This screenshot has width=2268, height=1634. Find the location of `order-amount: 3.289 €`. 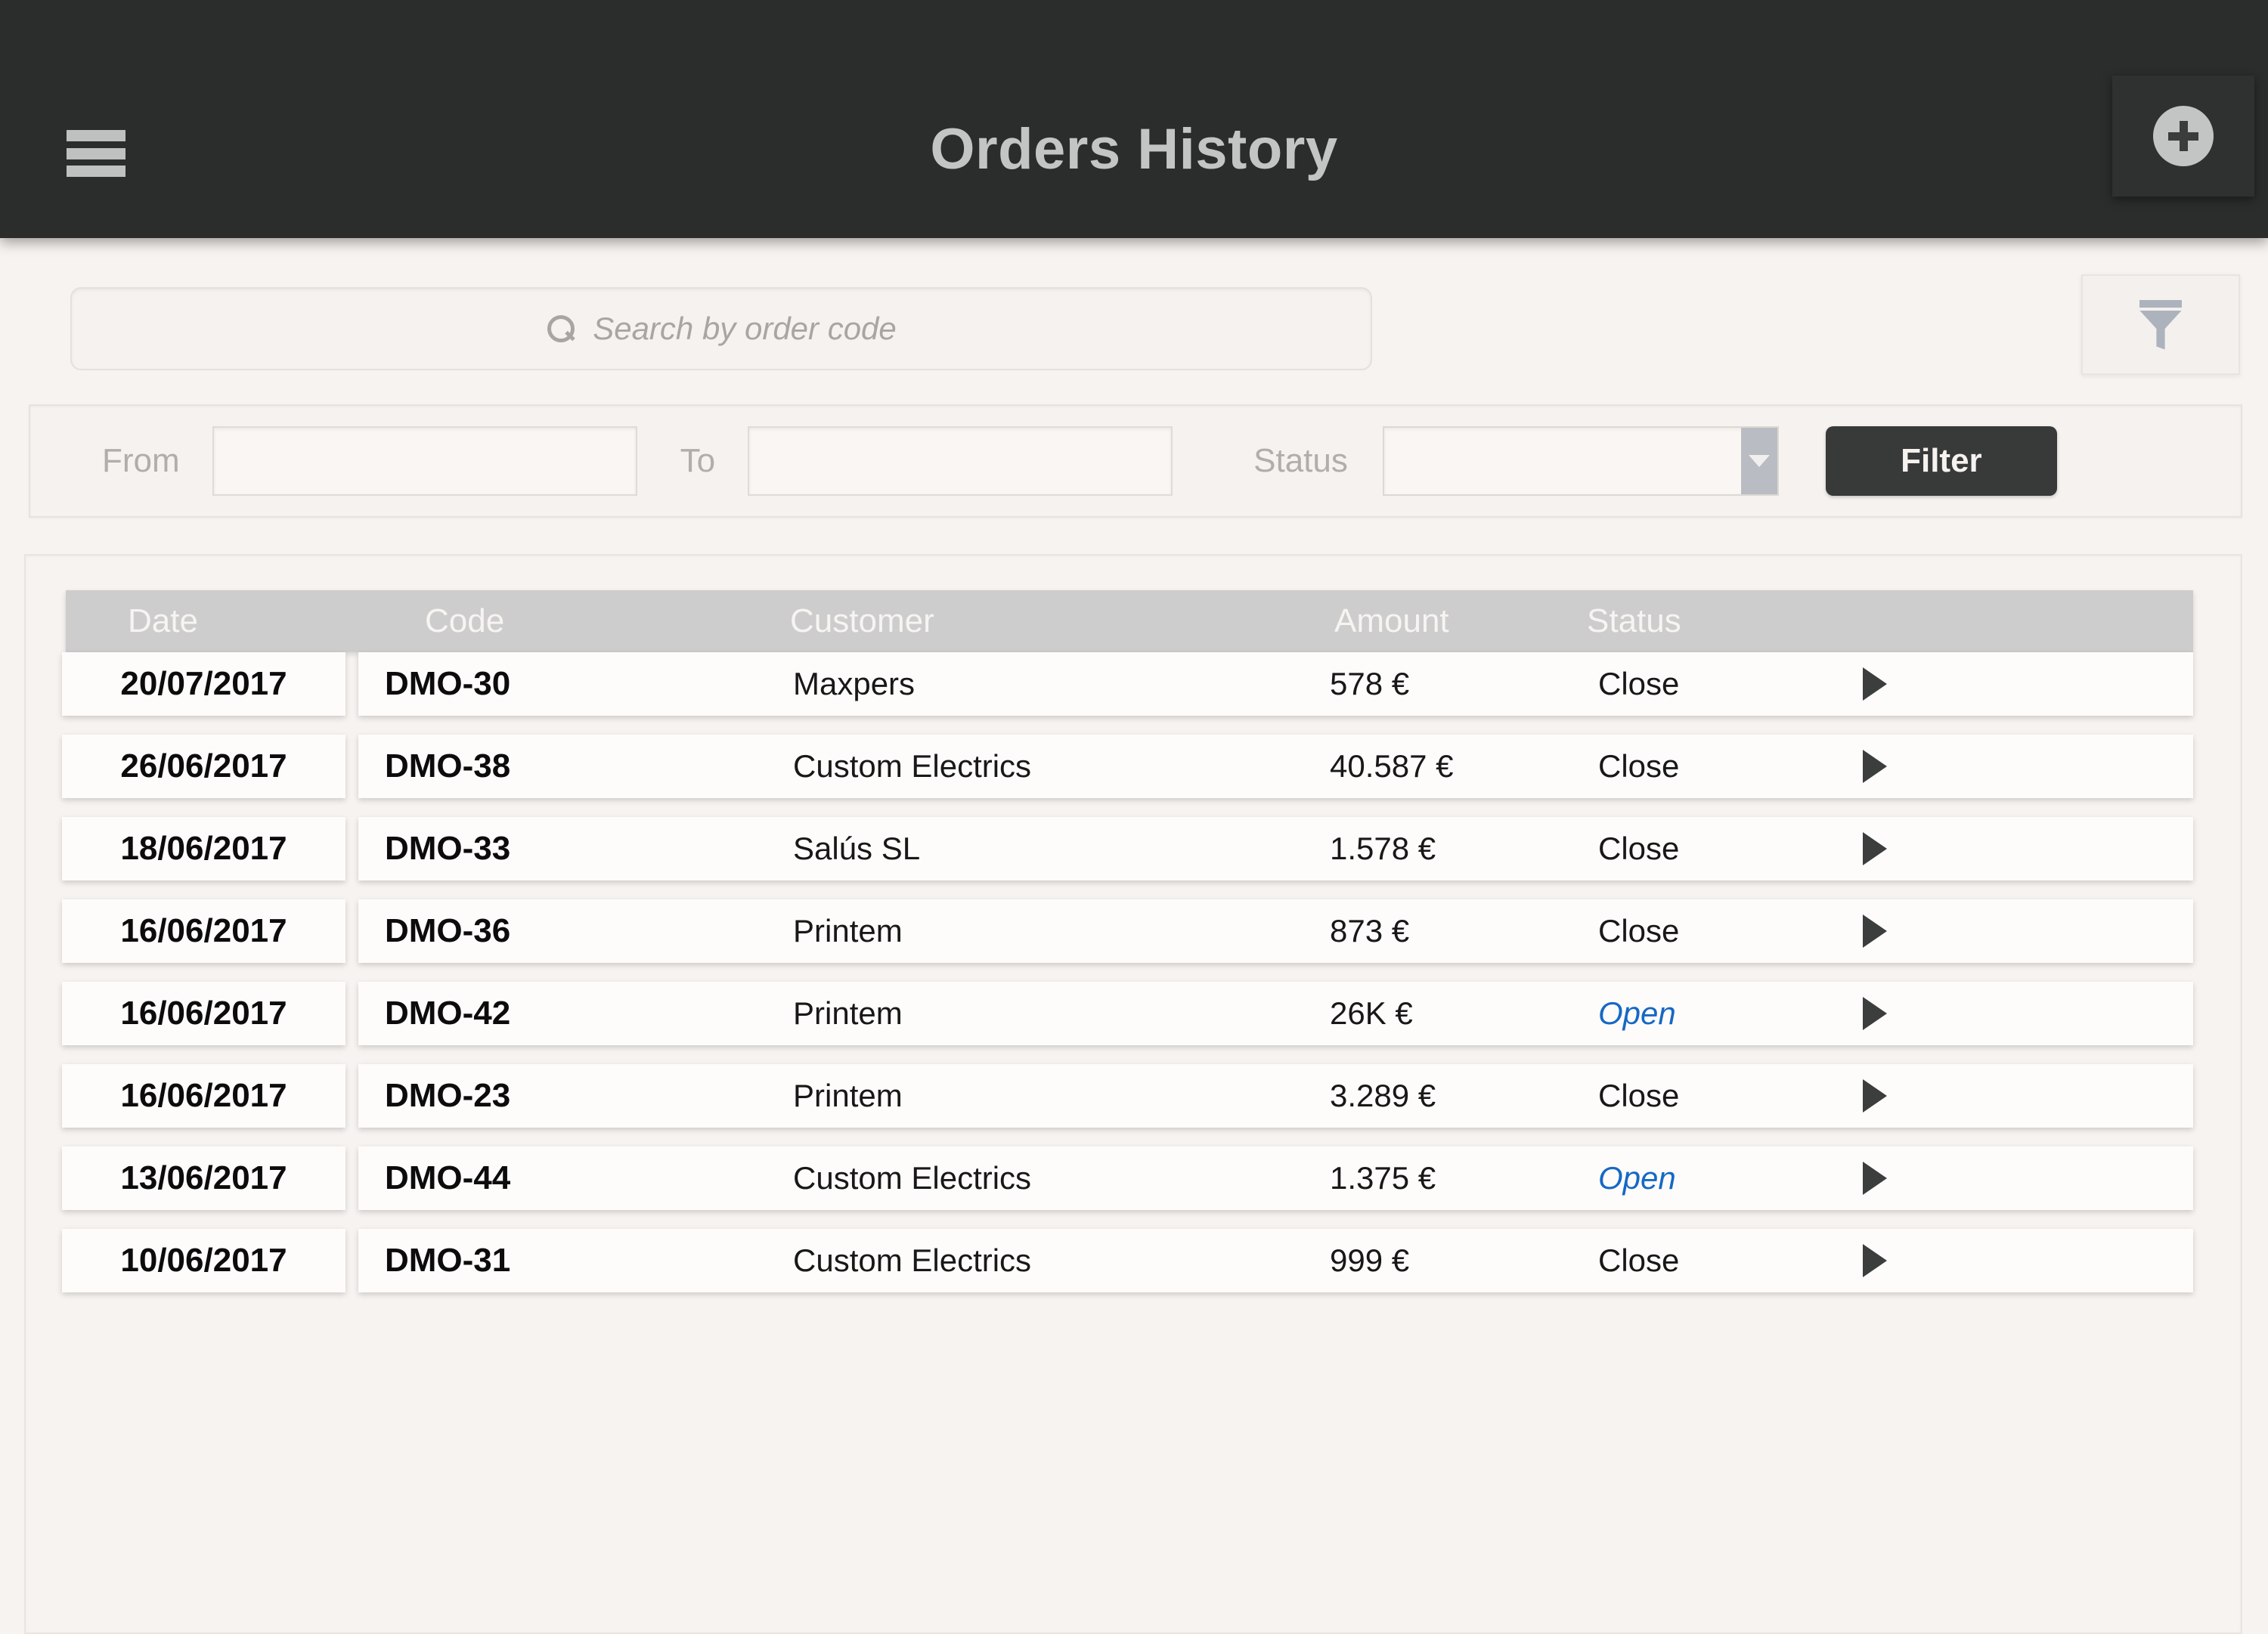

order-amount: 3.289 € is located at coordinates (1383, 1095).